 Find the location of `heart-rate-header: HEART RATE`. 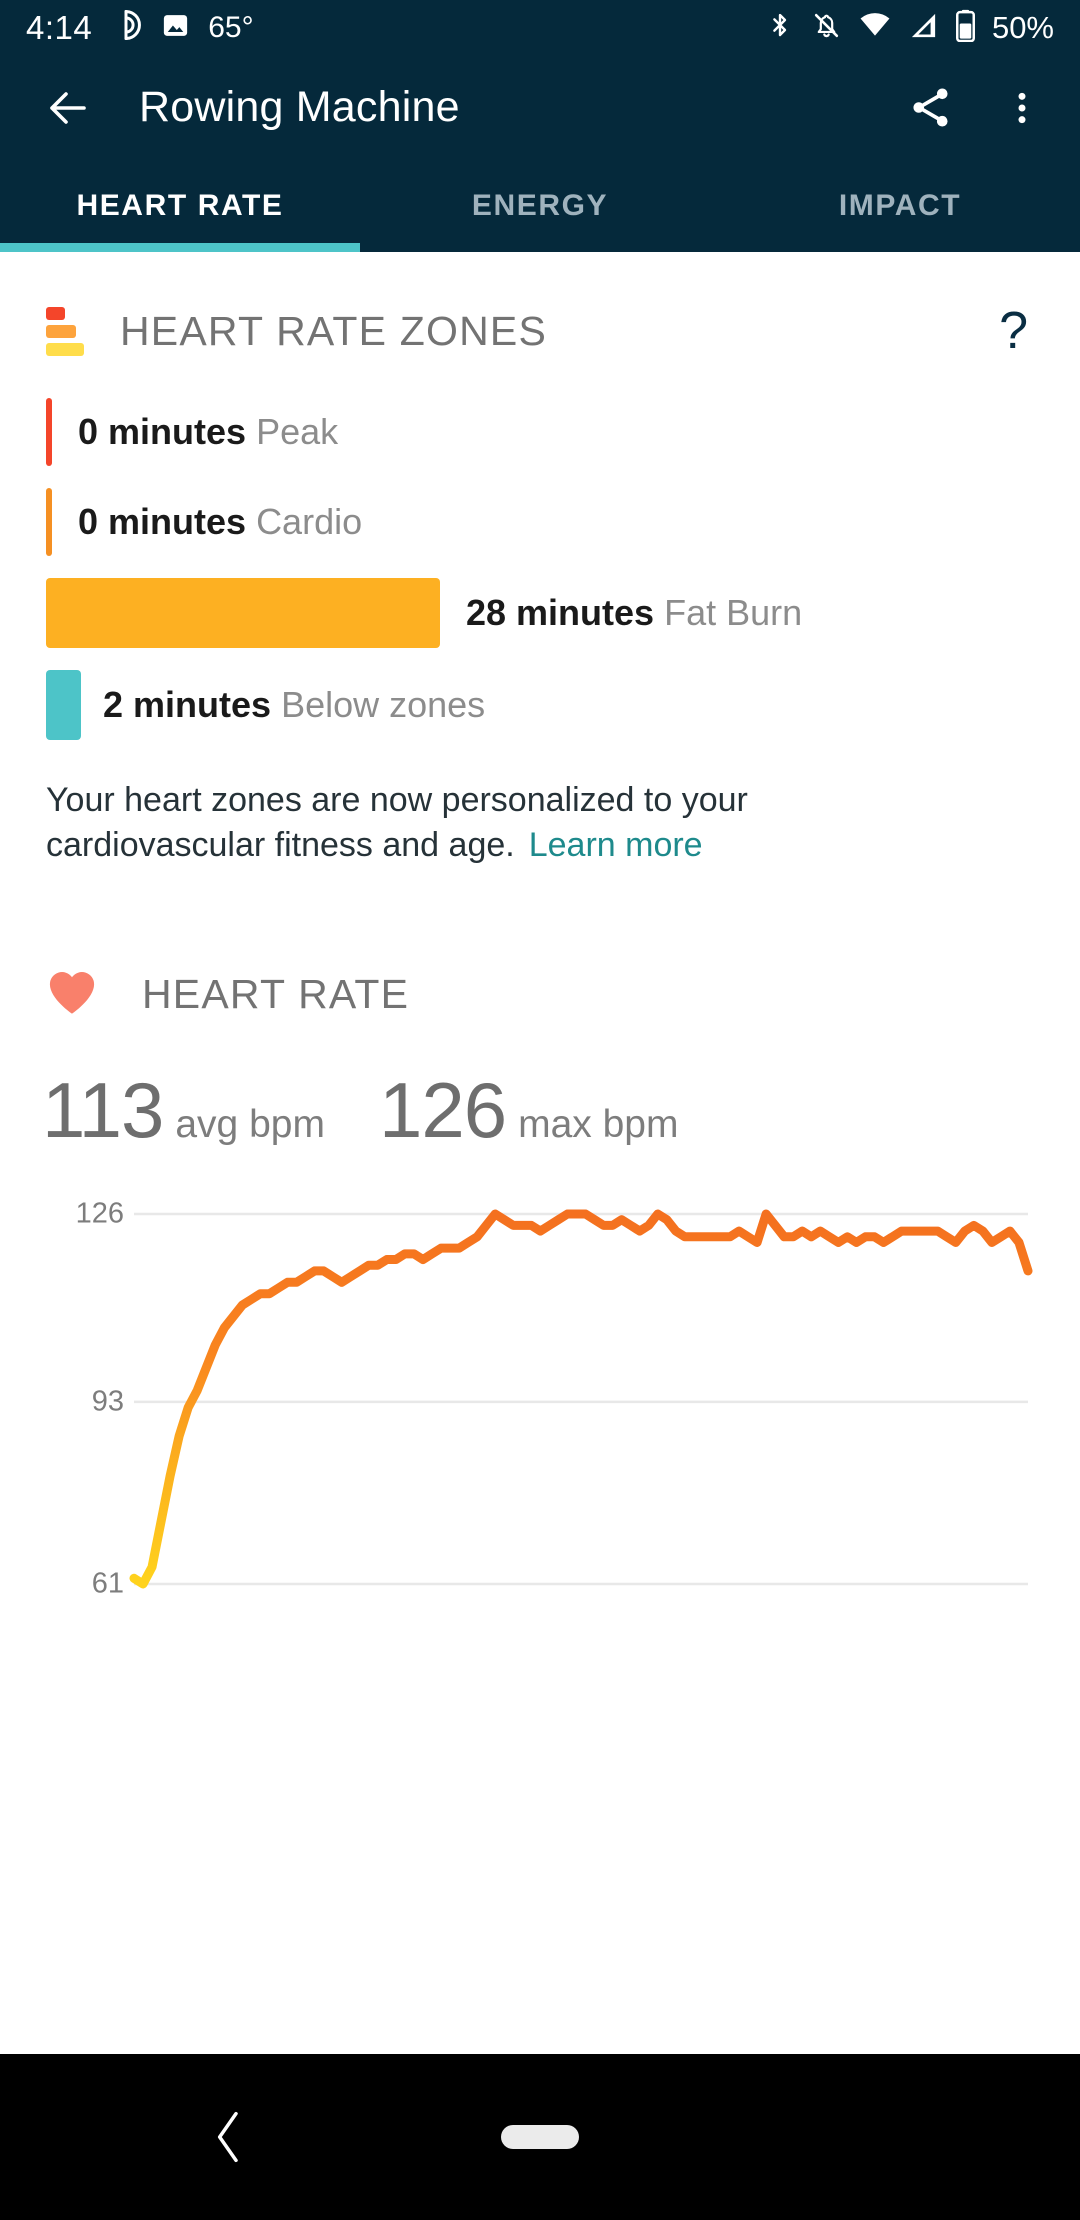

heart-rate-header: HEART RATE is located at coordinates (540, 994).